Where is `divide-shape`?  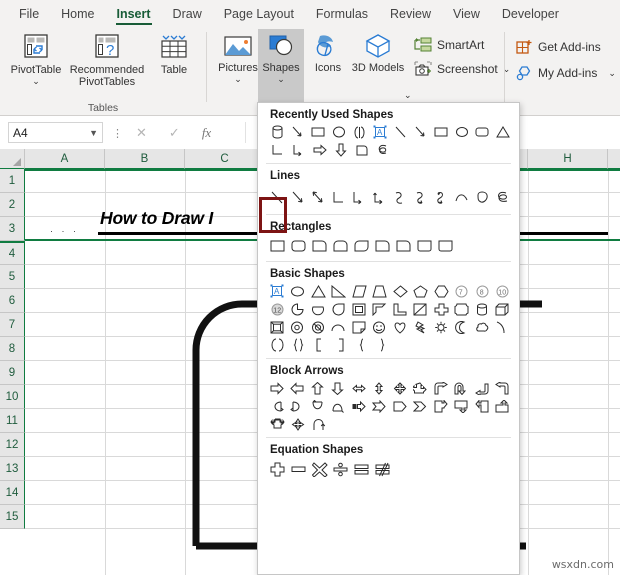
divide-shape is located at coordinates (340, 469).